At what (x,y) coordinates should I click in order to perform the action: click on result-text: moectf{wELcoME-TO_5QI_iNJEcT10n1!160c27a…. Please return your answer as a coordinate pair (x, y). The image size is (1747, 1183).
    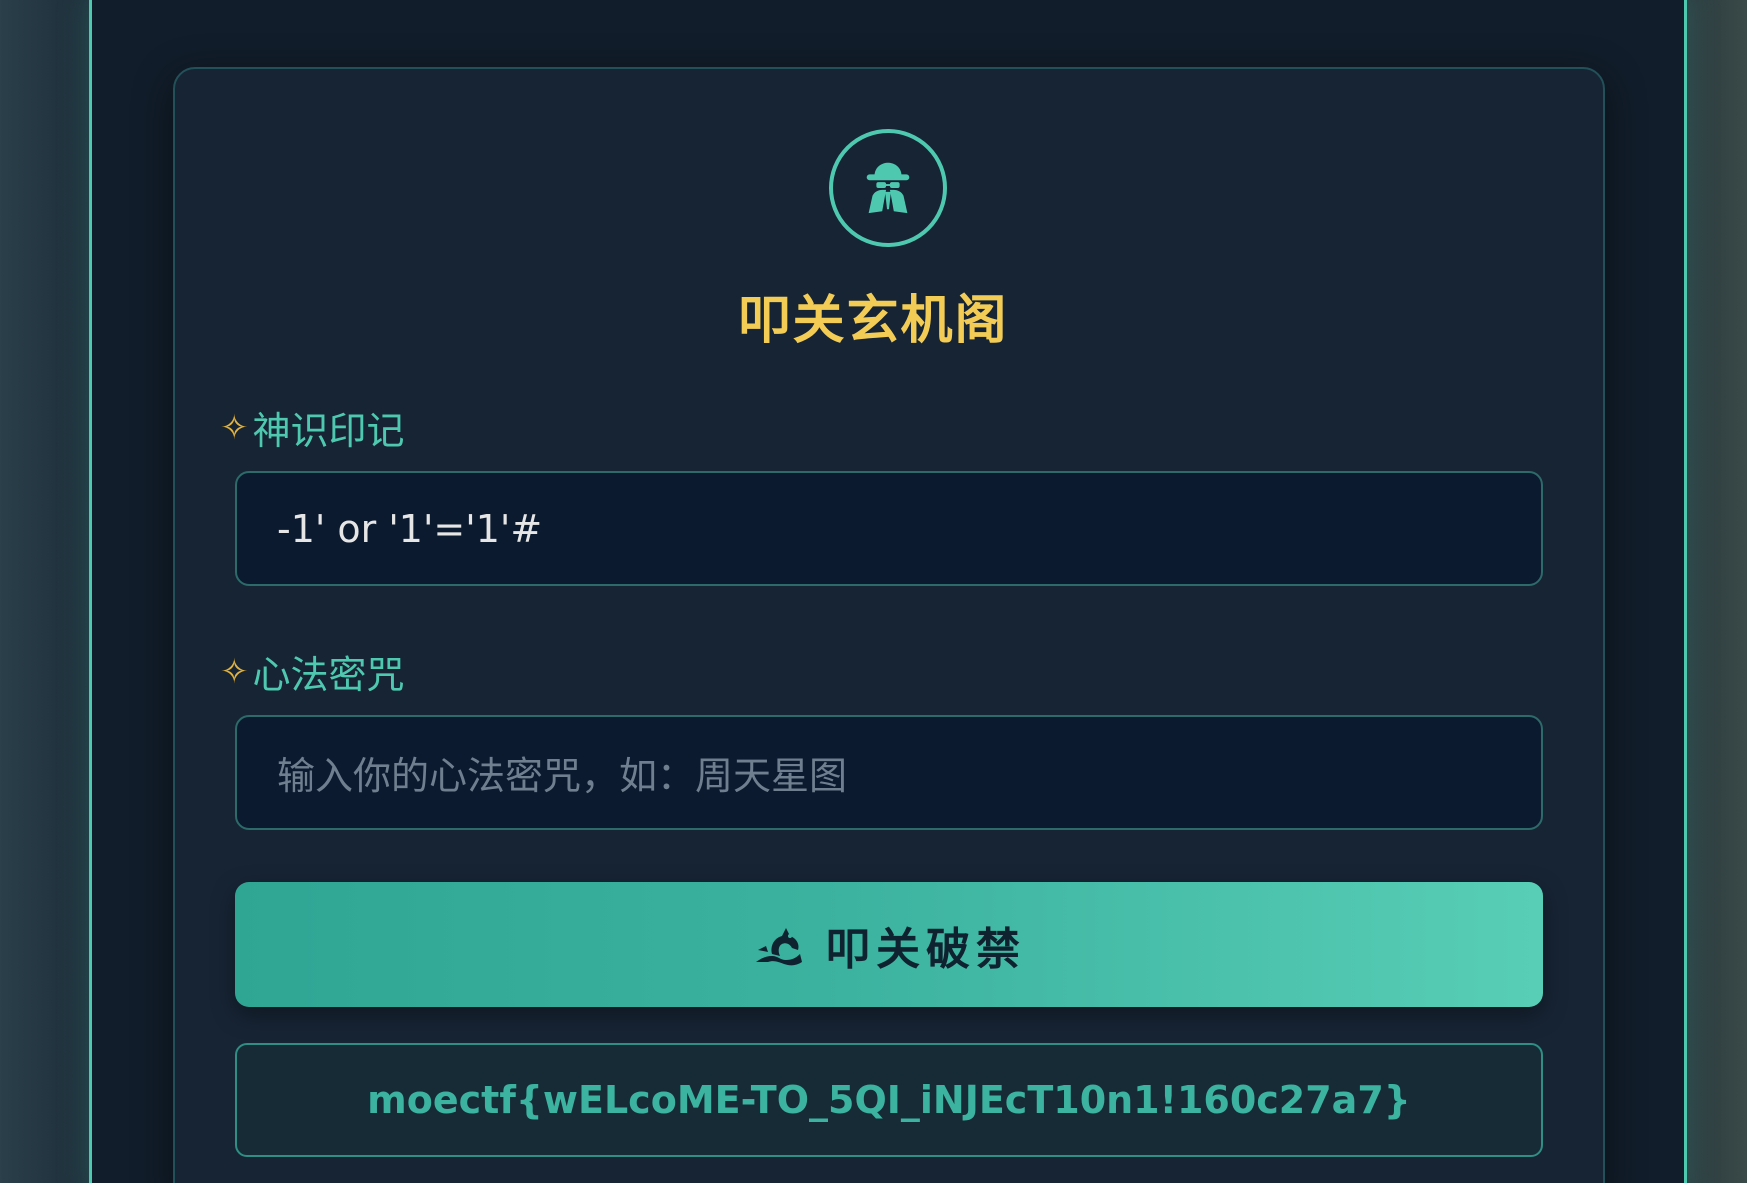
    Looking at the image, I should click on (889, 1100).